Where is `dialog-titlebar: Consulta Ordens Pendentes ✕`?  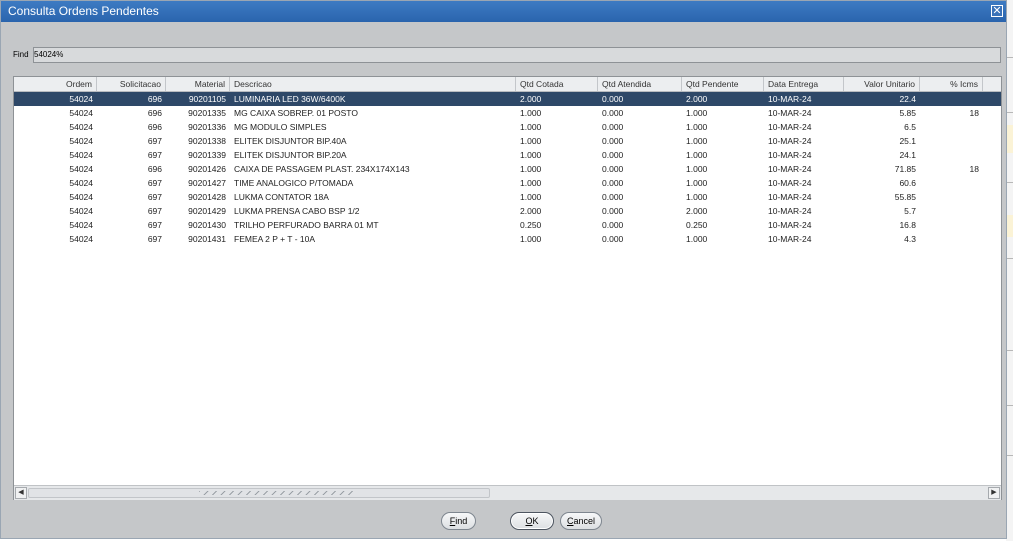
dialog-titlebar: Consulta Ordens Pendentes ✕ is located at coordinates (503, 11).